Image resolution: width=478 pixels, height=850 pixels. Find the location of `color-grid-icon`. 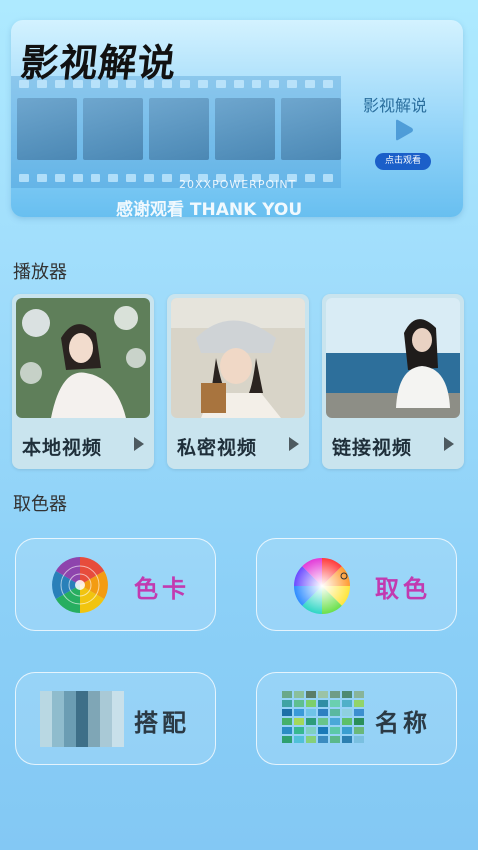

color-grid-icon is located at coordinates (323, 717).